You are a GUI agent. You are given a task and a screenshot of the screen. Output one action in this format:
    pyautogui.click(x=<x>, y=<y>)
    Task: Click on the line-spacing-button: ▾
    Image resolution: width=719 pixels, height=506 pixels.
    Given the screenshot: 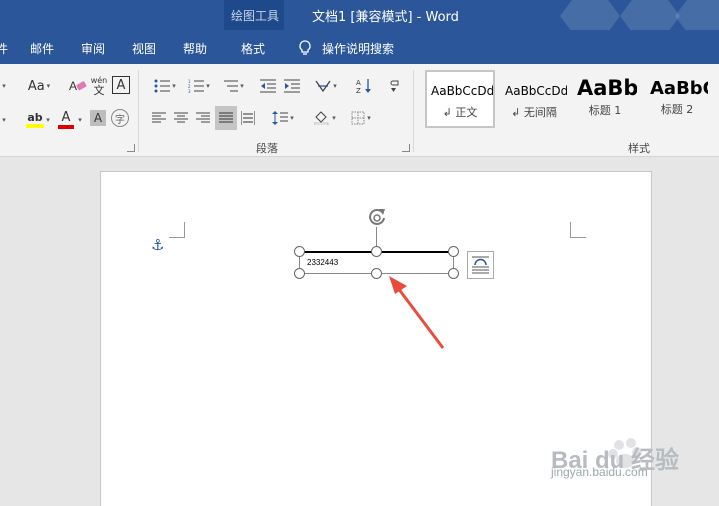 What is the action you would take?
    pyautogui.click(x=283, y=118)
    